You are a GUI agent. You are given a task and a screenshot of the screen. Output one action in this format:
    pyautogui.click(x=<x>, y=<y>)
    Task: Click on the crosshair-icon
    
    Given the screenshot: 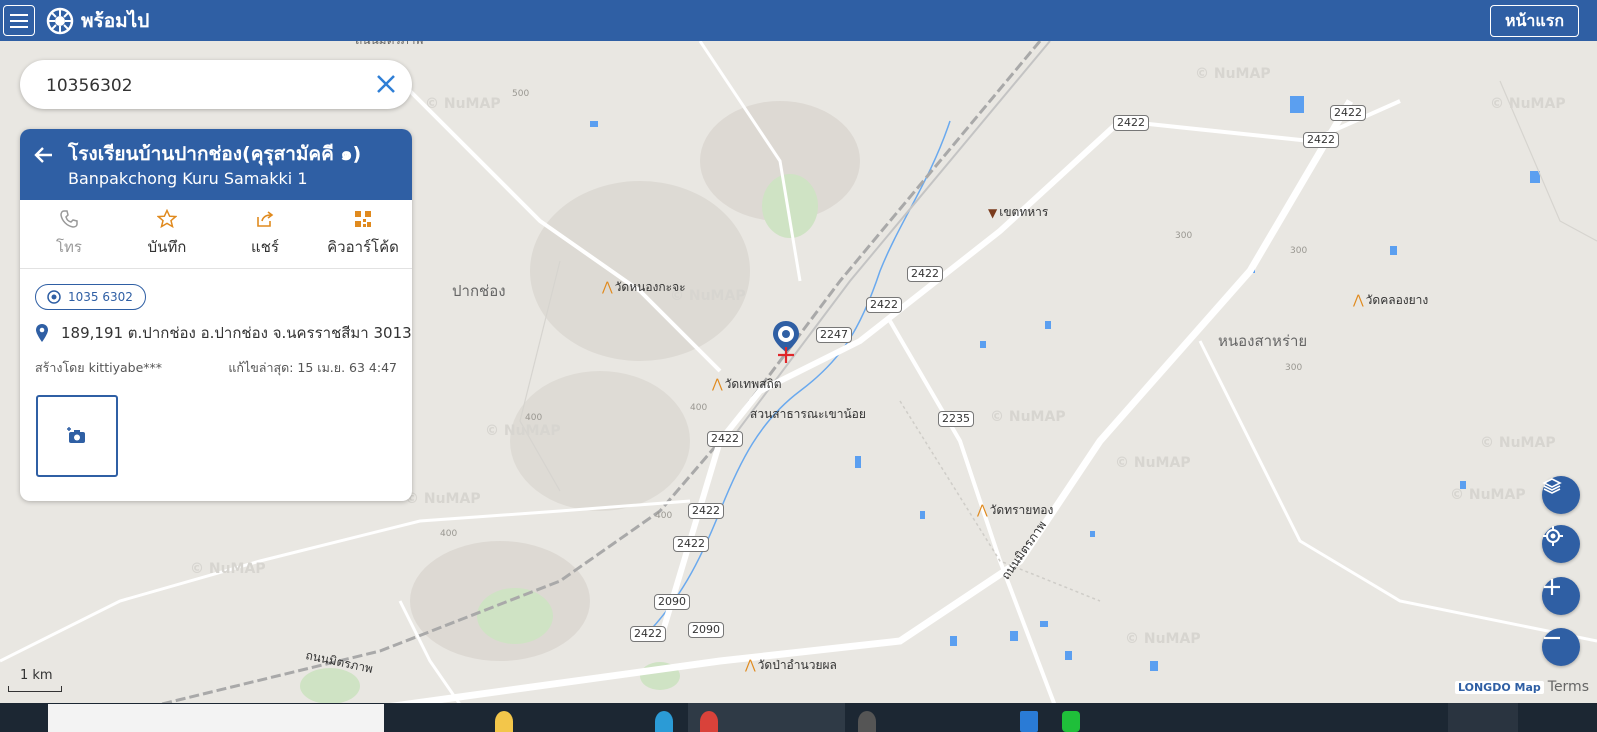 What is the action you would take?
    pyautogui.click(x=1553, y=536)
    